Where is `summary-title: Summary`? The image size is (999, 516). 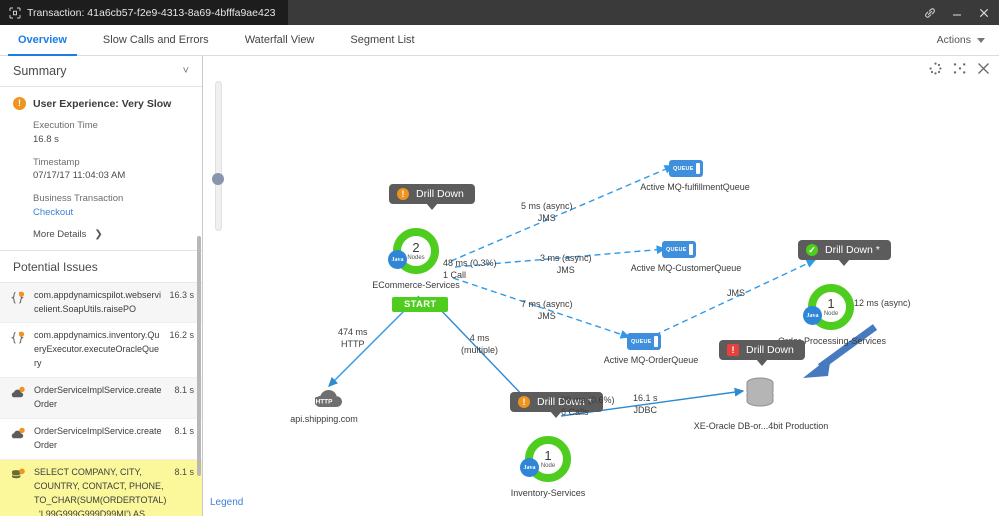 summary-title: Summary is located at coordinates (40, 71).